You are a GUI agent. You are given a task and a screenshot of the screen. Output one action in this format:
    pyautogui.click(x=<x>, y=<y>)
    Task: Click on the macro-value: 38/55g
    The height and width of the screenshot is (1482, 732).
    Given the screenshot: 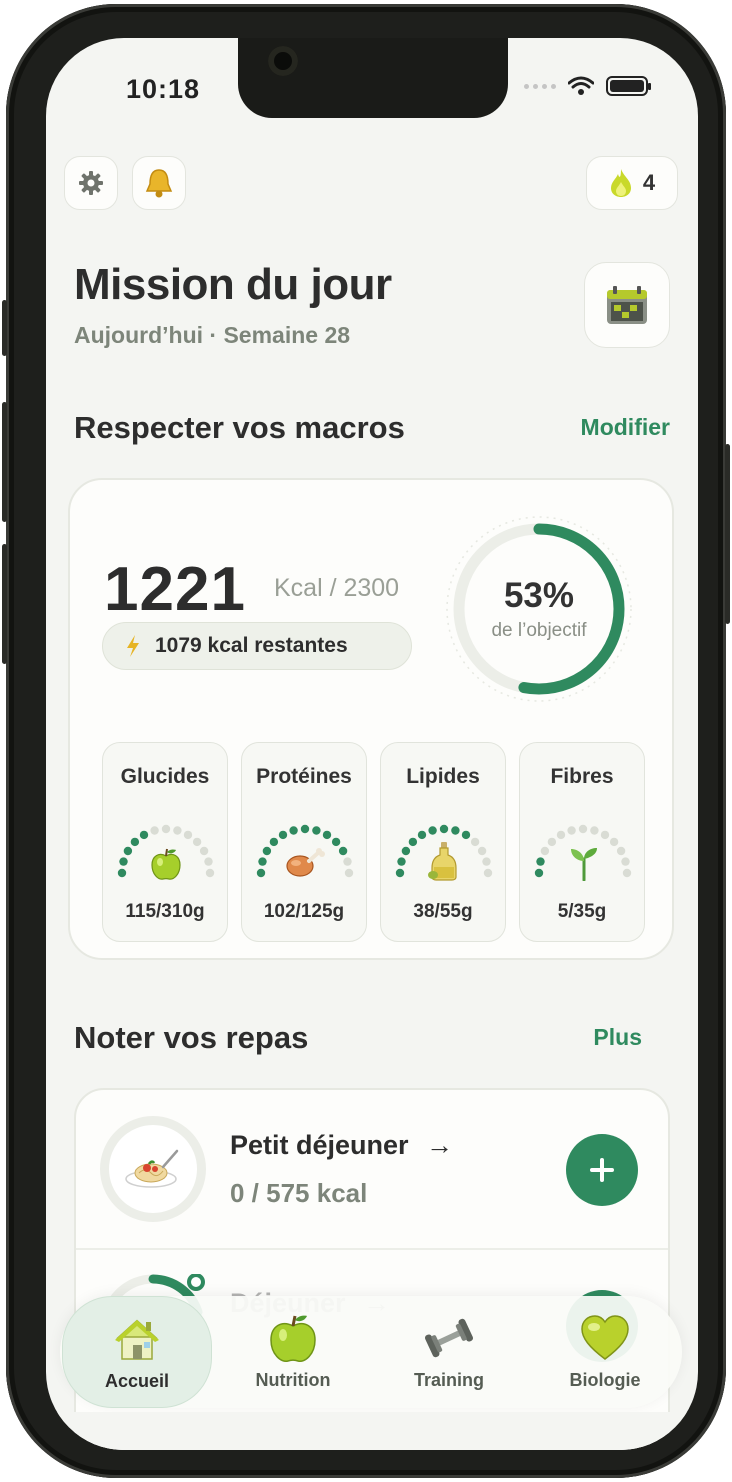 What is the action you would take?
    pyautogui.click(x=443, y=911)
    